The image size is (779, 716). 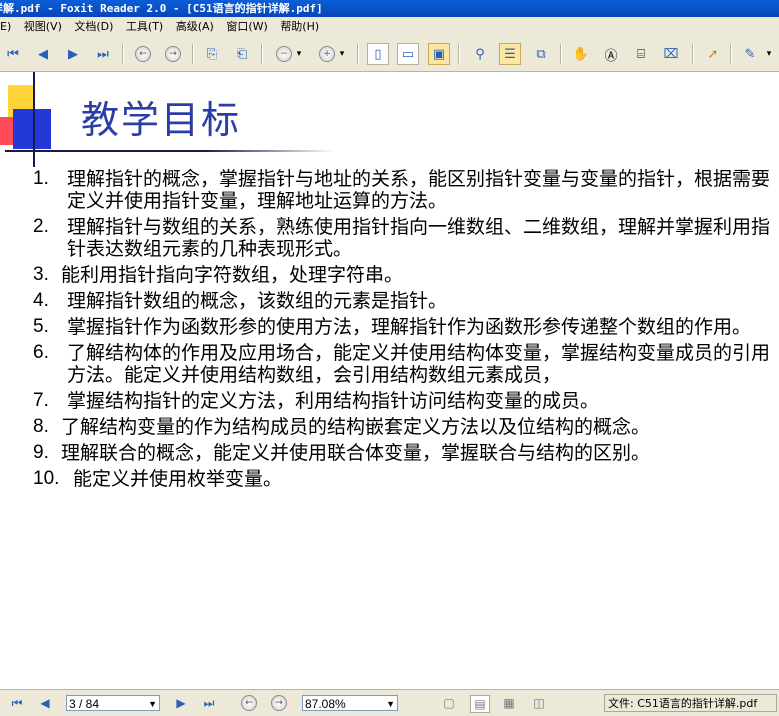 What do you see at coordinates (541, 54) in the screenshot?
I see `thumbnail-panel-icon: ⧉` at bounding box center [541, 54].